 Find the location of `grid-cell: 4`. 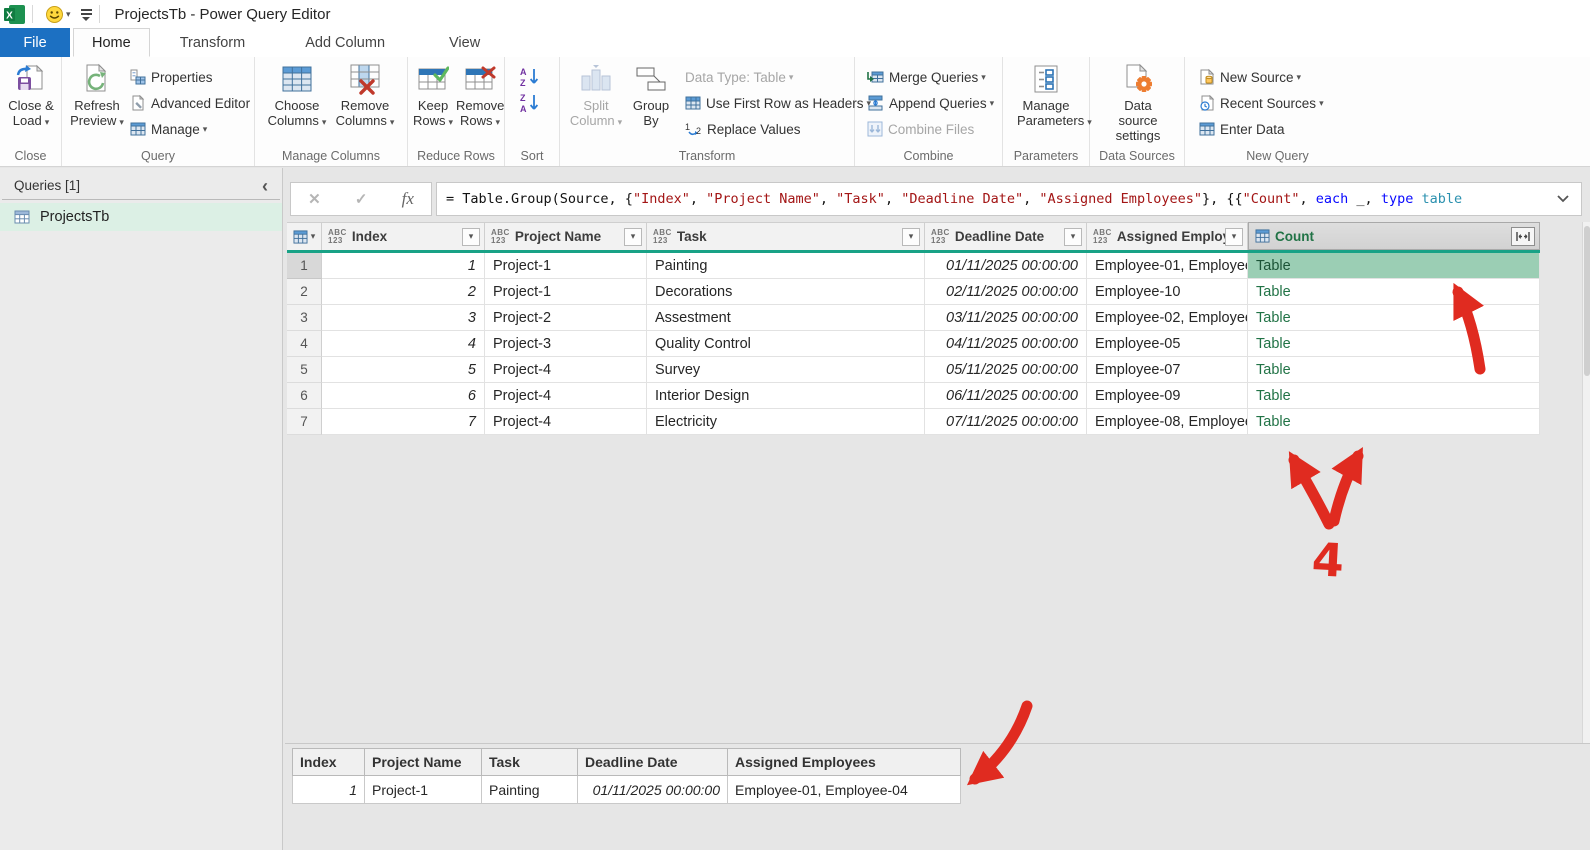

grid-cell: 4 is located at coordinates (403, 344).